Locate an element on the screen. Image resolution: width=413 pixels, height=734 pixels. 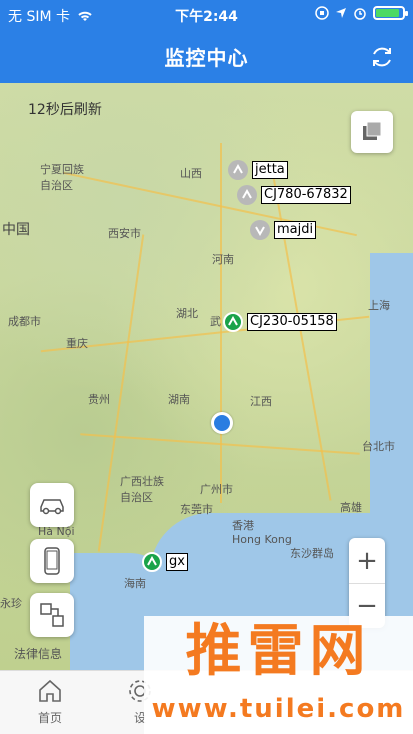
map-label-chengdu: 成都市 is located at coordinates (24, 321).